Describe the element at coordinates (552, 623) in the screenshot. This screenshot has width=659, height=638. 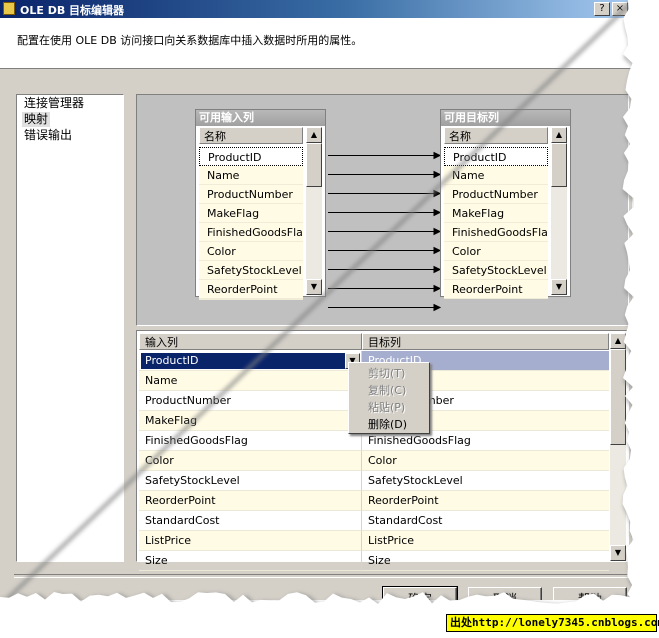
I see `source-watermark: 出处http://lonely7345.cnblogs.com` at that location.